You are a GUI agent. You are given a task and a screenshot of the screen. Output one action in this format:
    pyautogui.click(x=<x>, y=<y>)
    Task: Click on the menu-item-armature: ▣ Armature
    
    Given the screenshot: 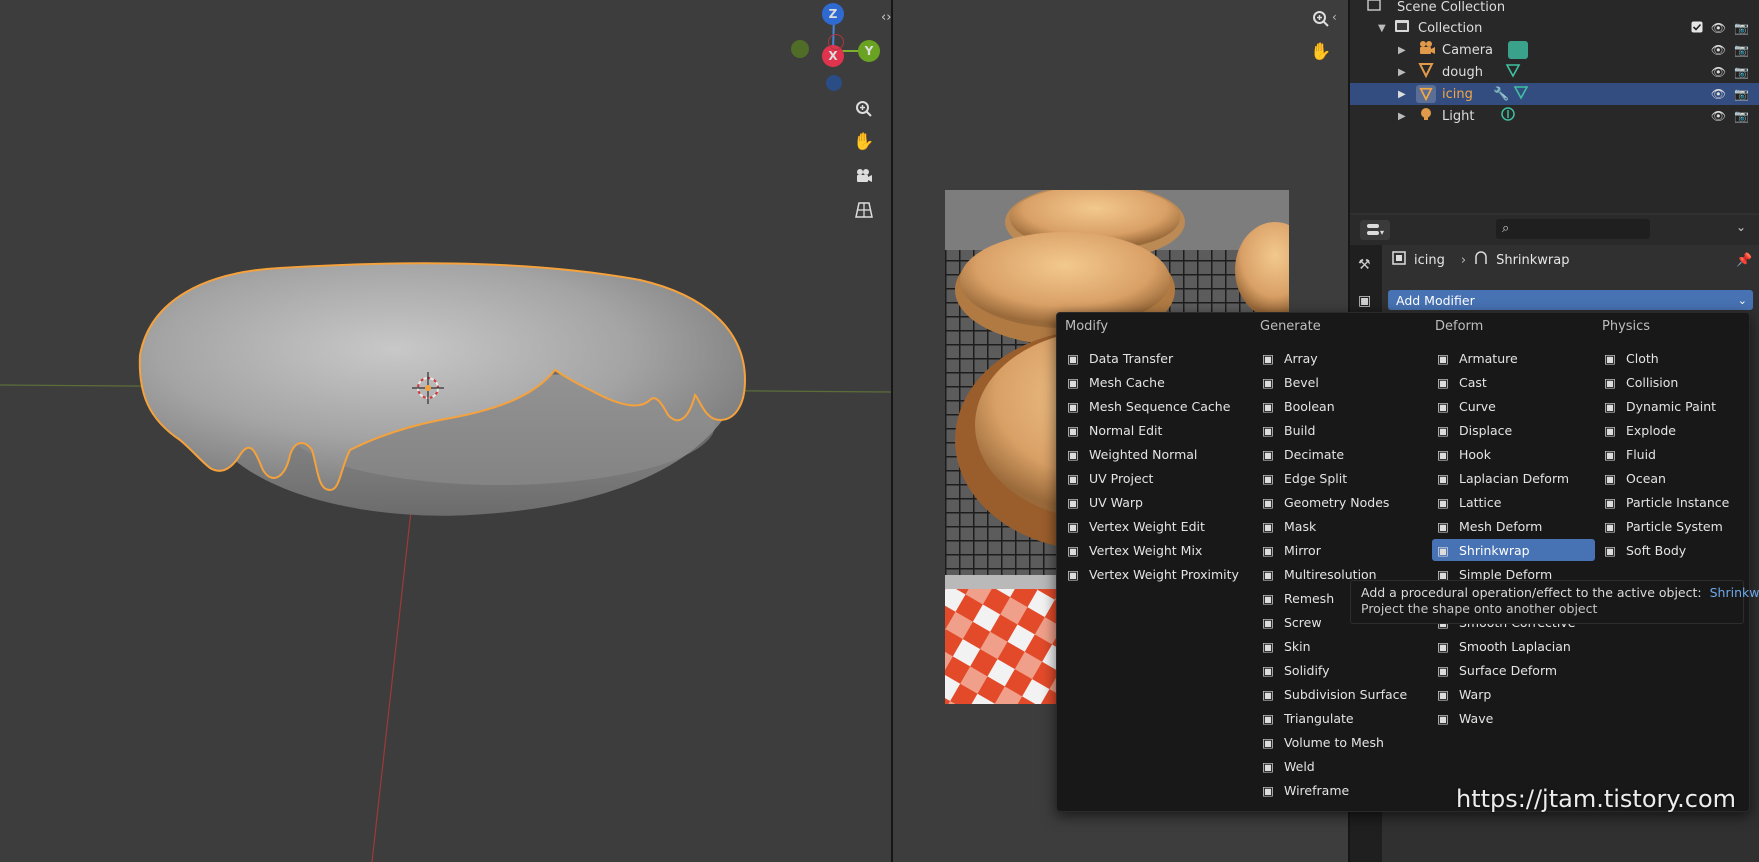 What is the action you would take?
    pyautogui.click(x=1476, y=358)
    